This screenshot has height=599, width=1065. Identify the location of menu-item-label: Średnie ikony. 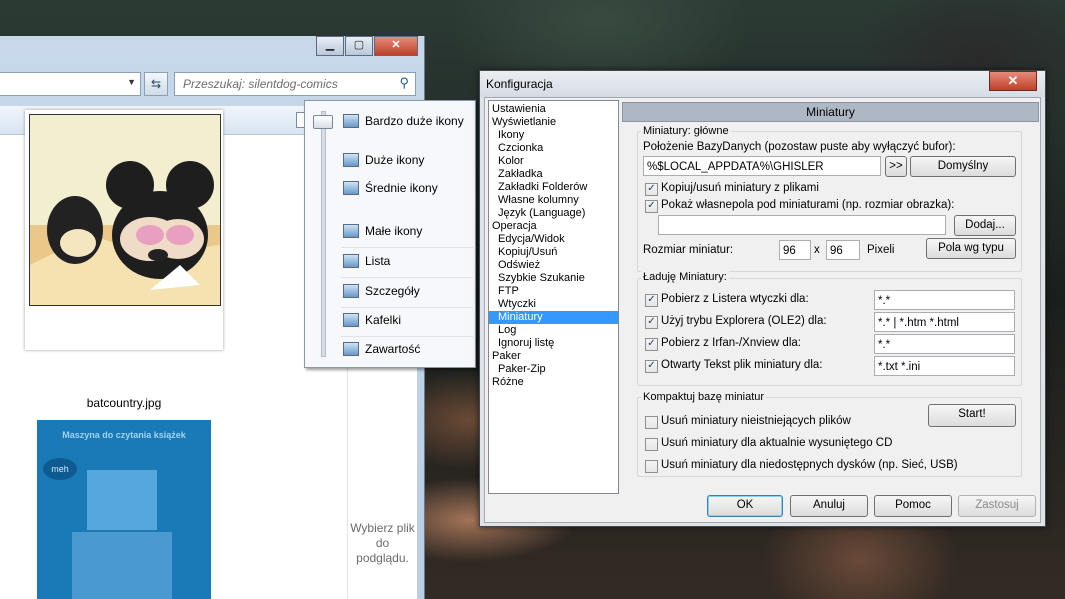
(401, 188).